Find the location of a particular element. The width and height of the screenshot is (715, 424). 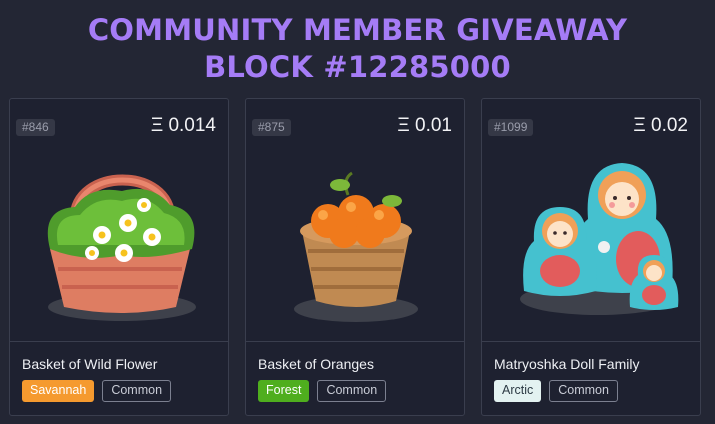

item-name: Basket of Oranges is located at coordinates (316, 364).